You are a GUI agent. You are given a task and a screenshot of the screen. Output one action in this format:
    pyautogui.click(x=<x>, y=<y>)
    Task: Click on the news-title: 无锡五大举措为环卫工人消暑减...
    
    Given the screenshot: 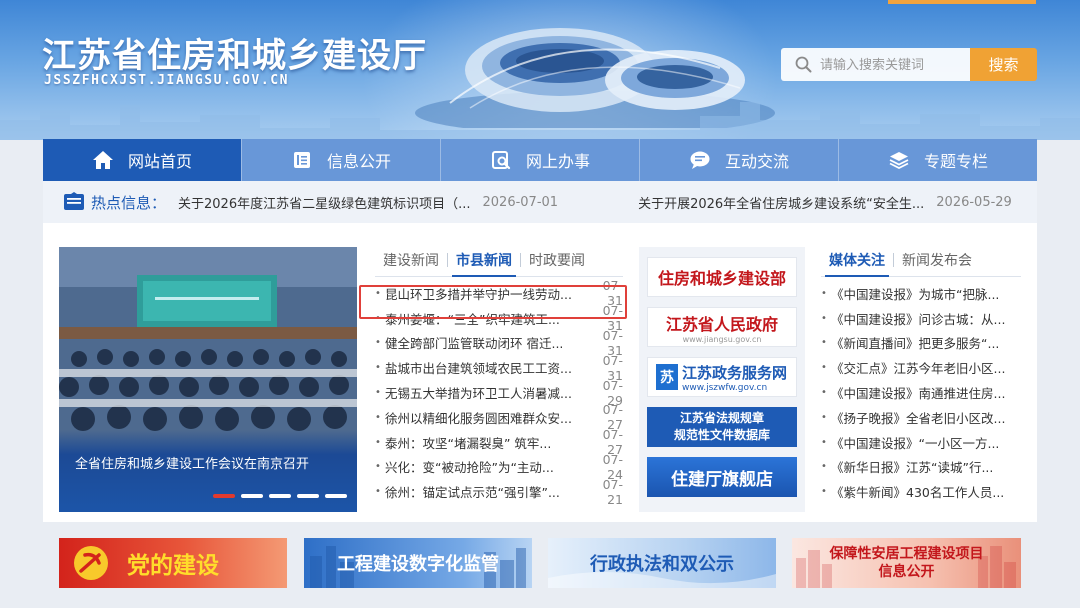 What is the action you would take?
    pyautogui.click(x=482, y=392)
    